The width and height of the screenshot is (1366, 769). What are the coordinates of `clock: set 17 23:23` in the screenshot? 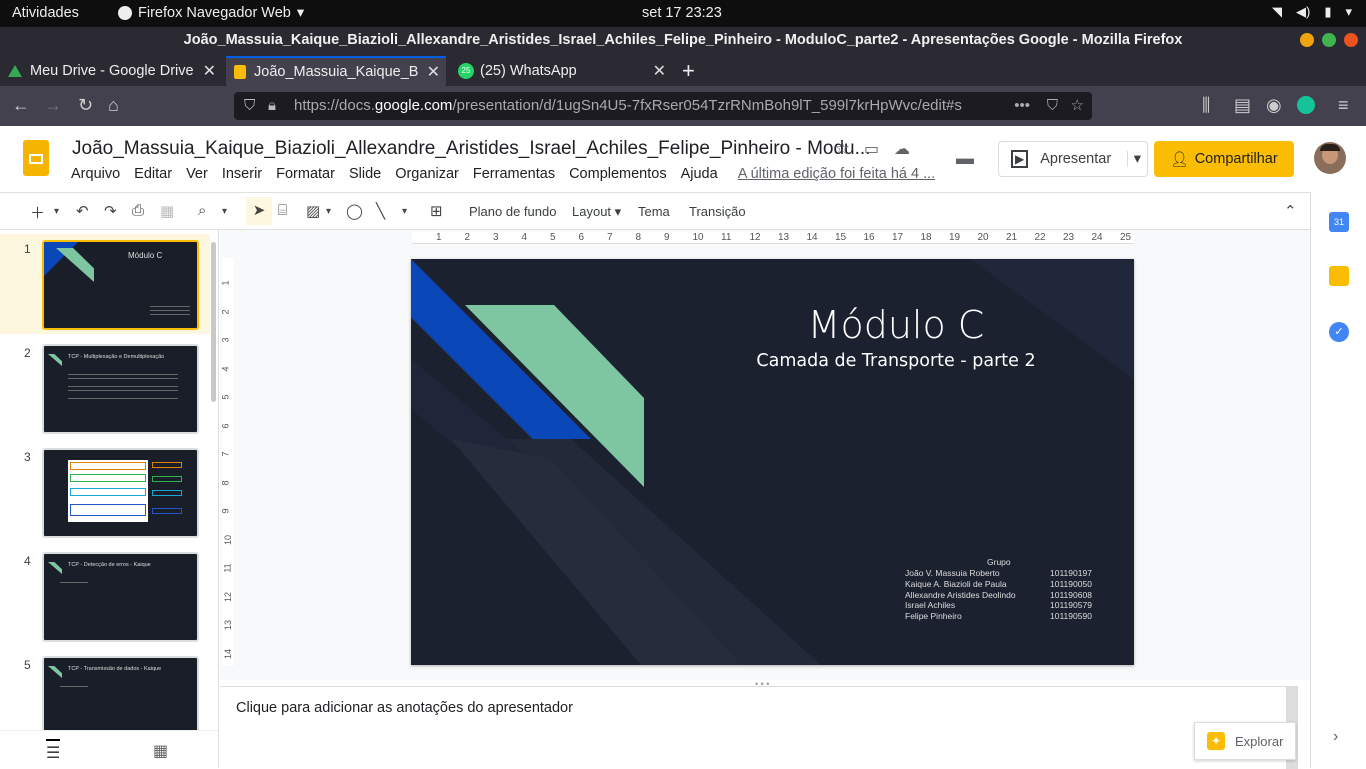 It's located at (682, 13).